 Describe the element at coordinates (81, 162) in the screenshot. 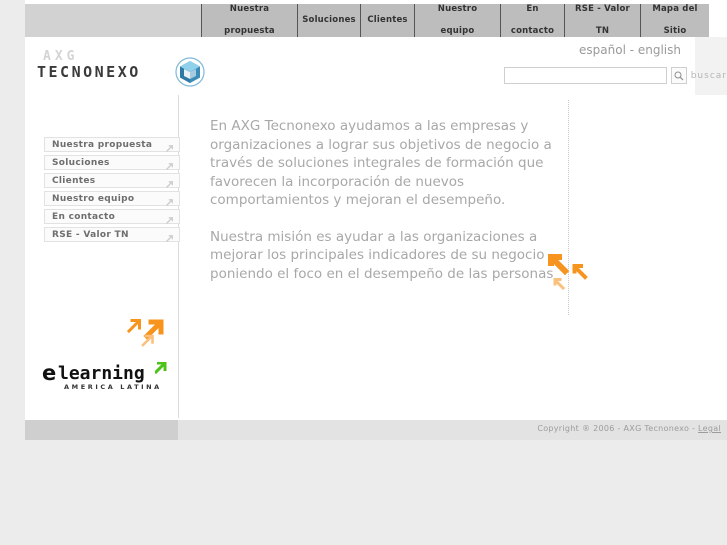

I see `sidebar-item-label: Soluciones` at that location.